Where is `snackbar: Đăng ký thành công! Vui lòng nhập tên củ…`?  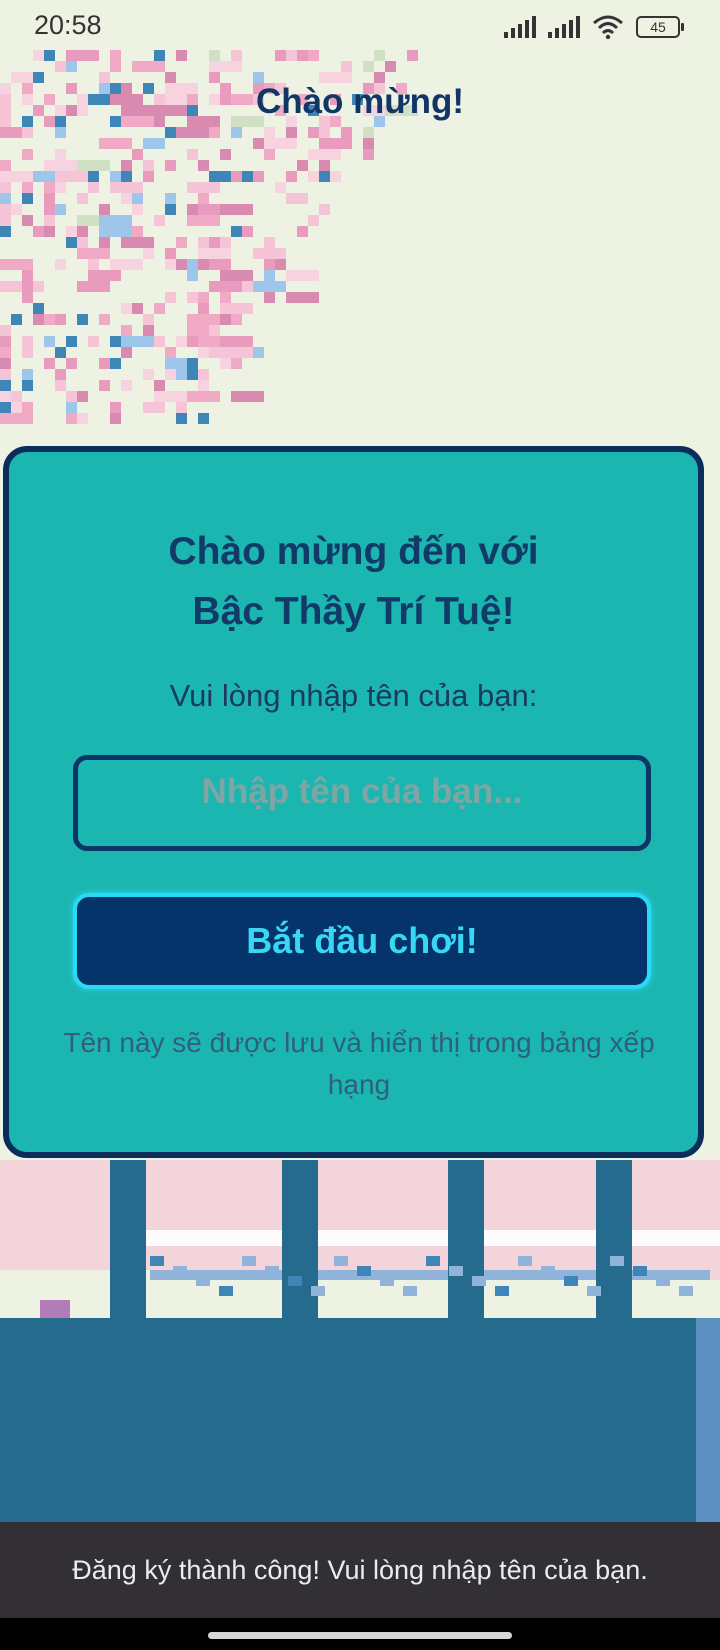
snackbar: Đăng ký thành công! Vui lòng nhập tên củ… is located at coordinates (360, 1570).